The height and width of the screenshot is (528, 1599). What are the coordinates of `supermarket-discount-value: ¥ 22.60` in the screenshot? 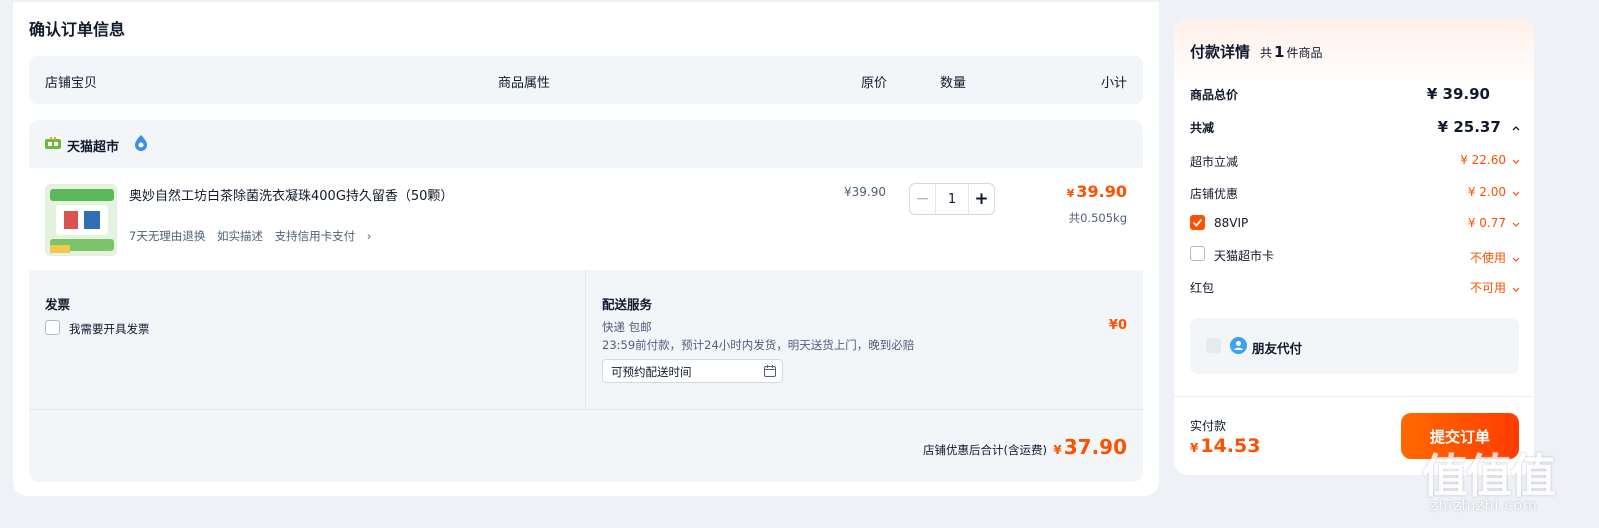 It's located at (1483, 160).